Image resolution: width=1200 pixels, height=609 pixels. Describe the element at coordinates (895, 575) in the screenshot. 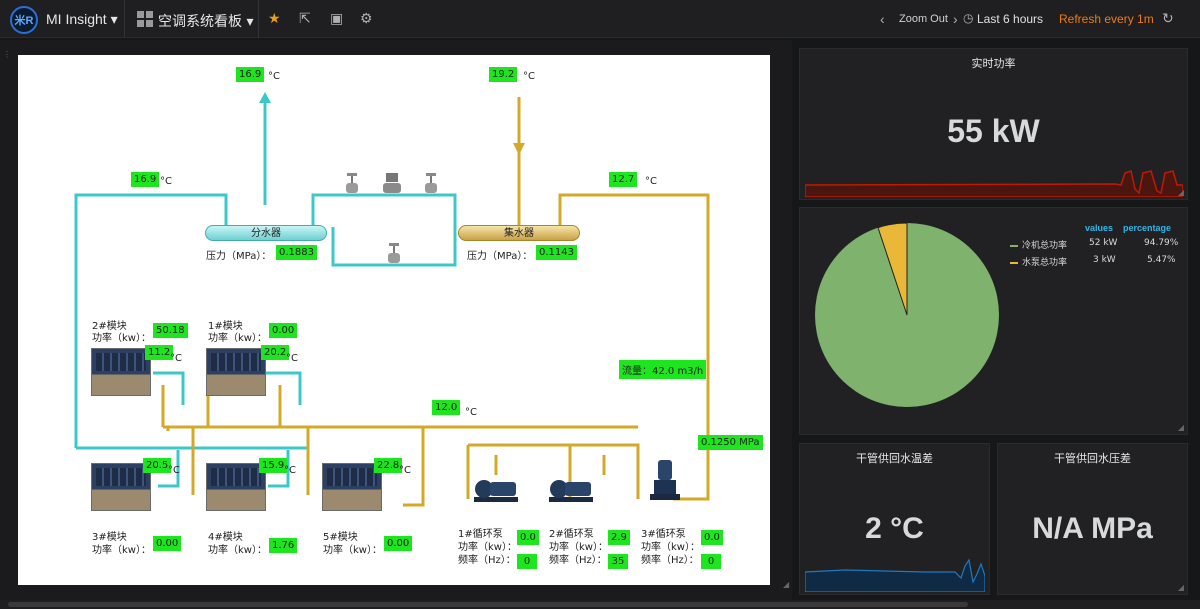

I see `temp-sparkline` at that location.